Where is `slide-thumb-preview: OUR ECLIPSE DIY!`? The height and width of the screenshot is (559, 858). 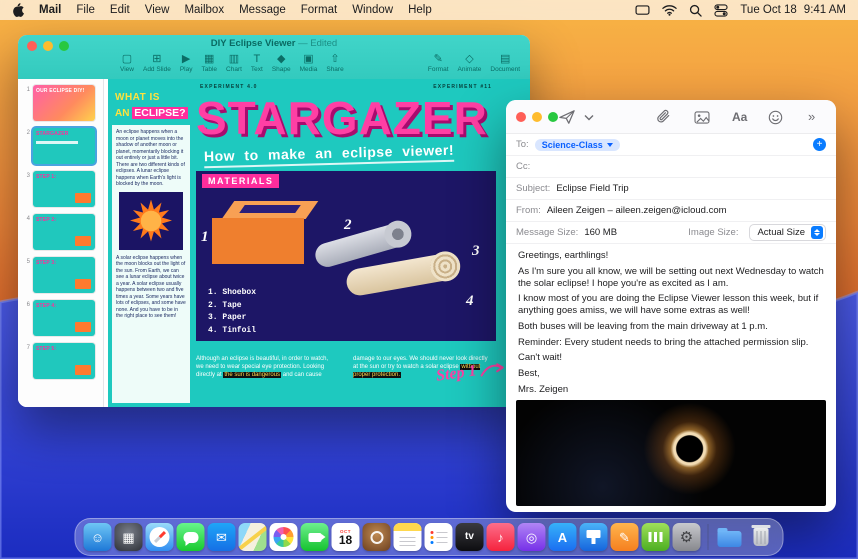 slide-thumb-preview: OUR ECLIPSE DIY! is located at coordinates (64, 103).